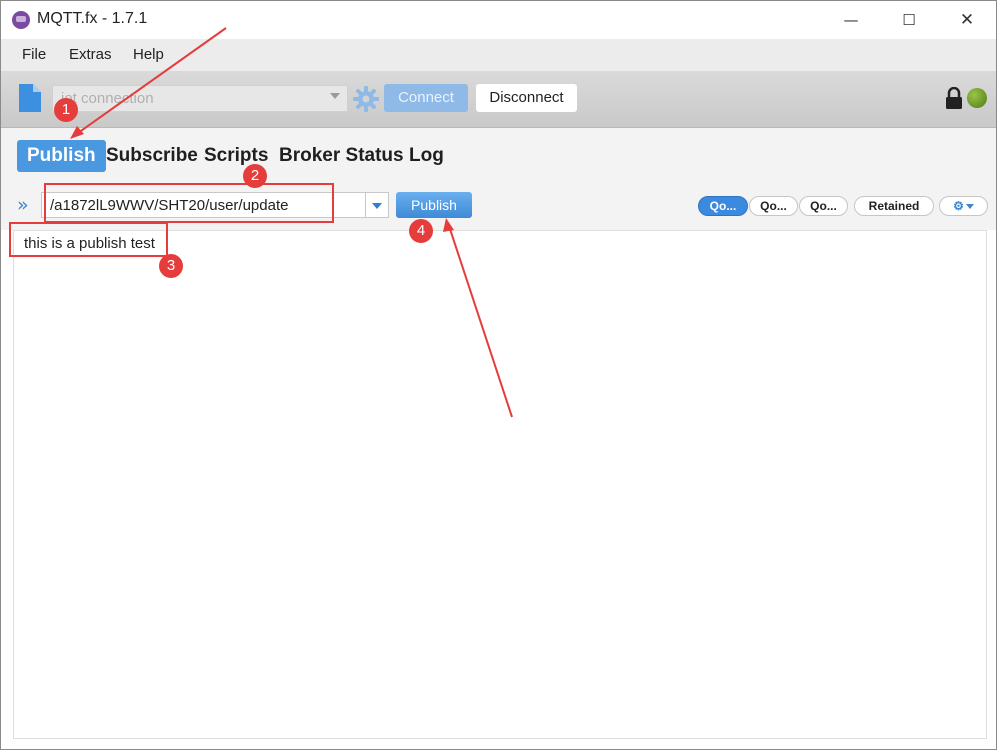 This screenshot has width=997, height=750. I want to click on topic-history-dropdown, so click(377, 205).